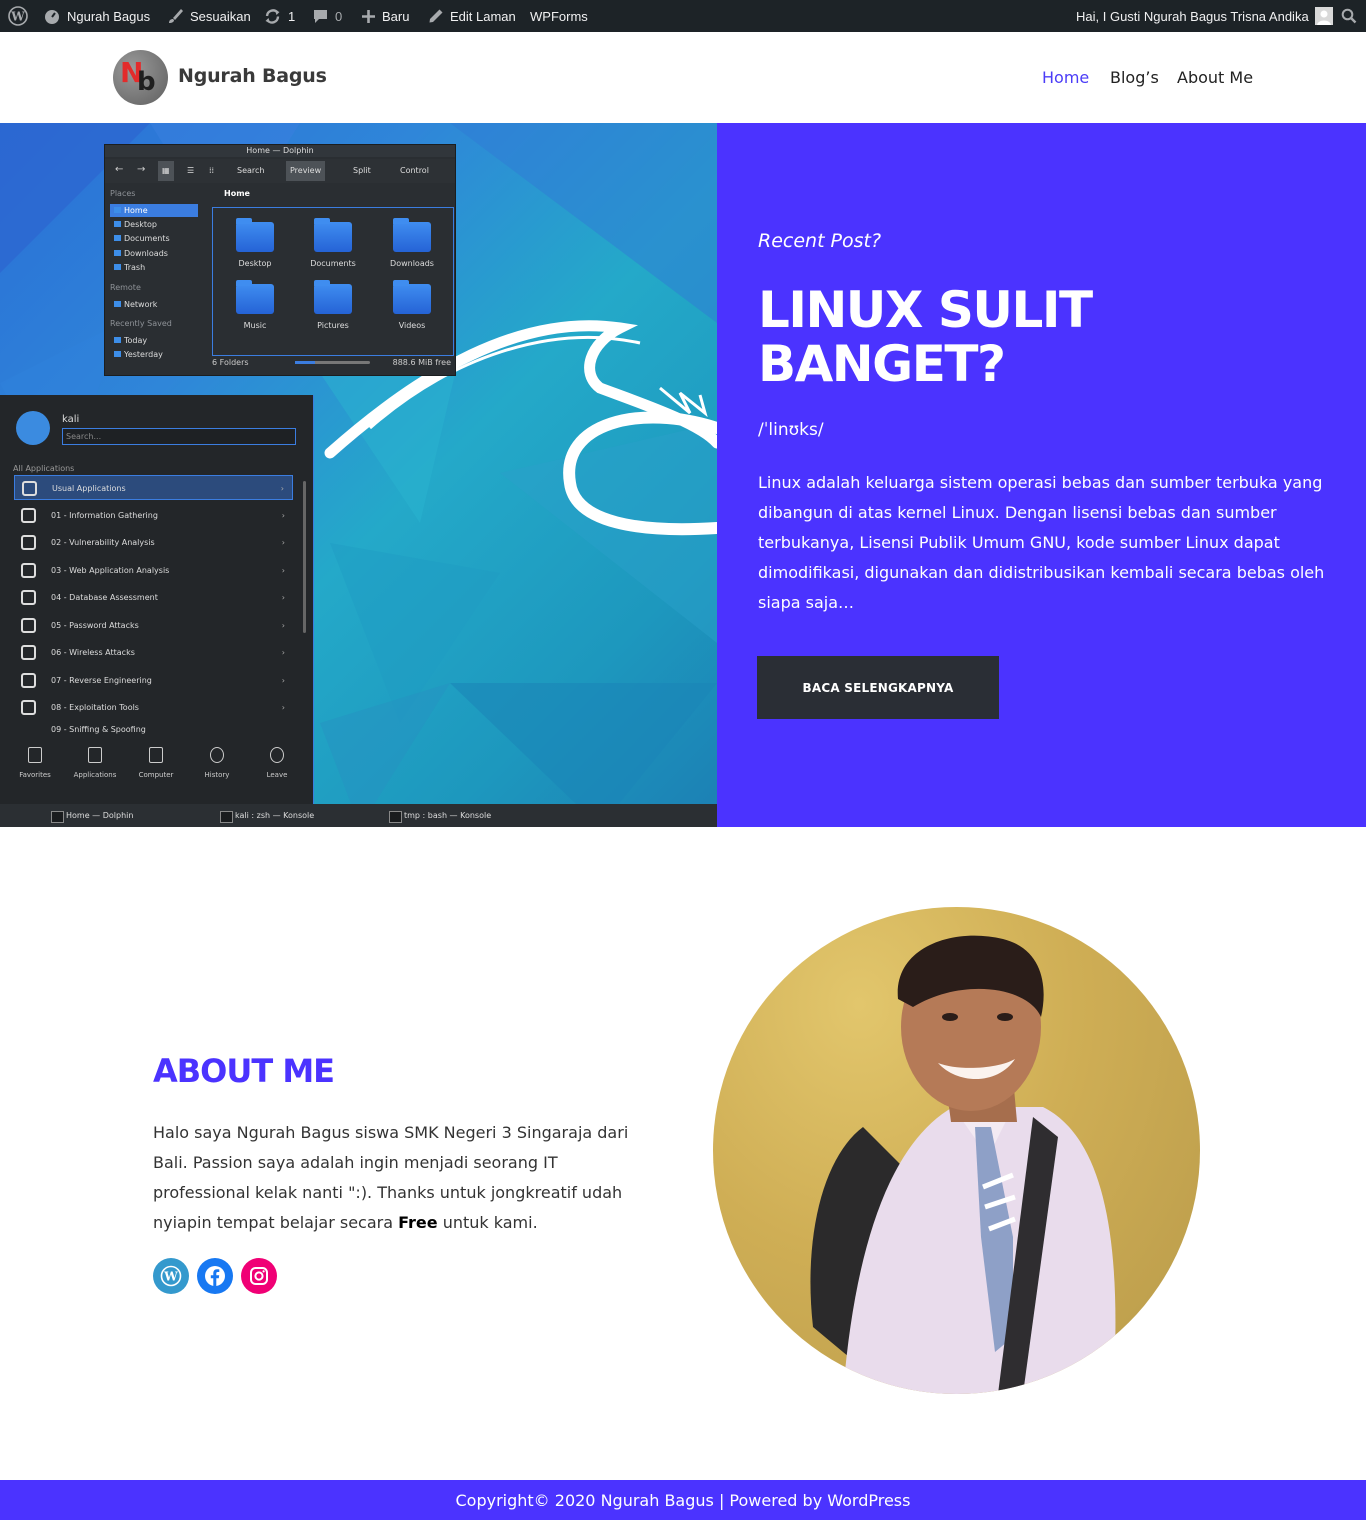  What do you see at coordinates (487, 1222) in the screenshot?
I see `about-text-part: untuk kami.` at bounding box center [487, 1222].